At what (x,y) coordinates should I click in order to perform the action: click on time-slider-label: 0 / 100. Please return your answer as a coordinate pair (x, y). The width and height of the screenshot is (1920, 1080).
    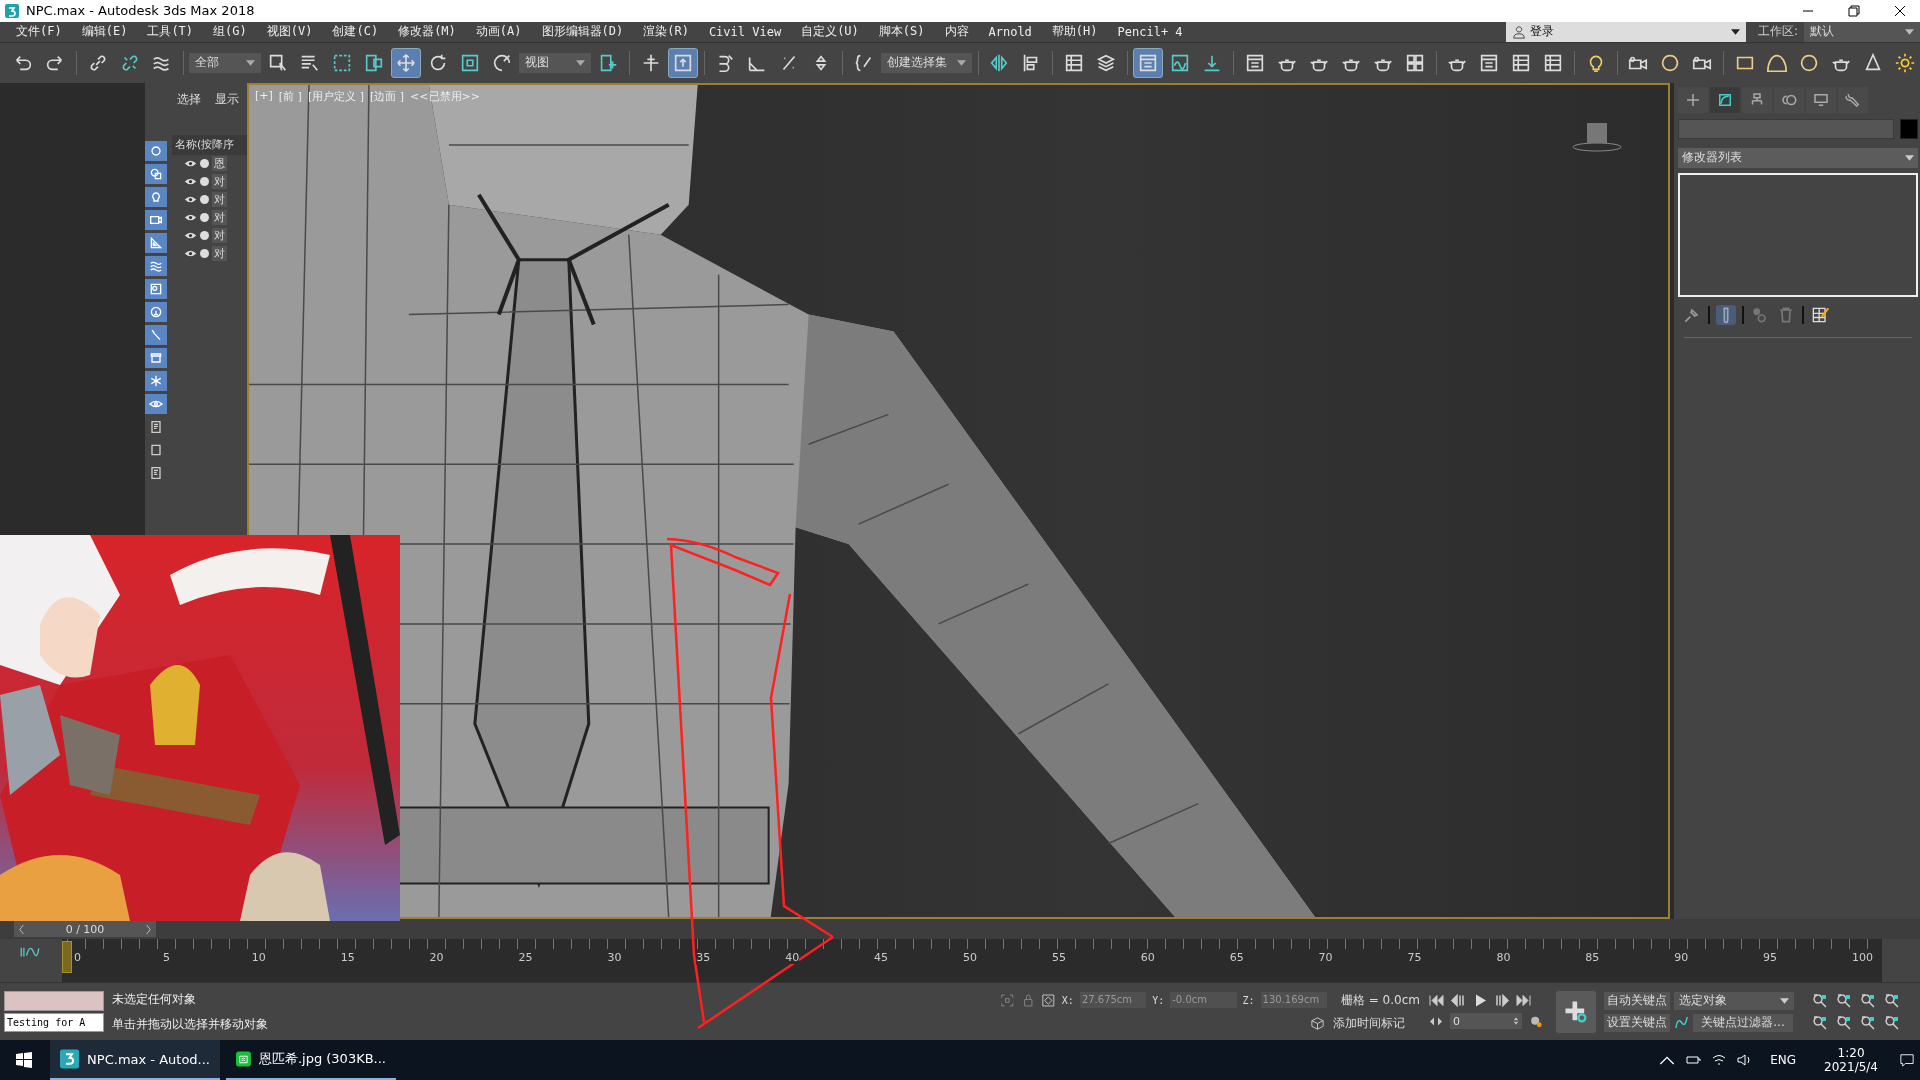
    Looking at the image, I should click on (85, 929).